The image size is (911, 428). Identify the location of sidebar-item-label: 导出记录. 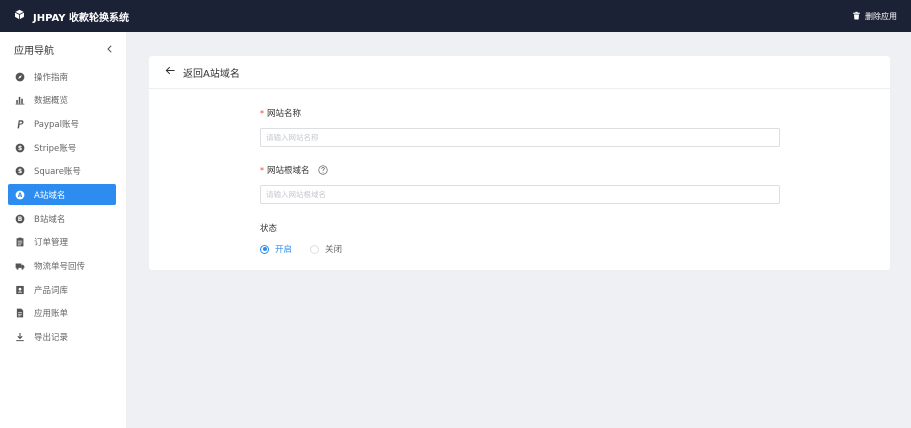
(51, 338).